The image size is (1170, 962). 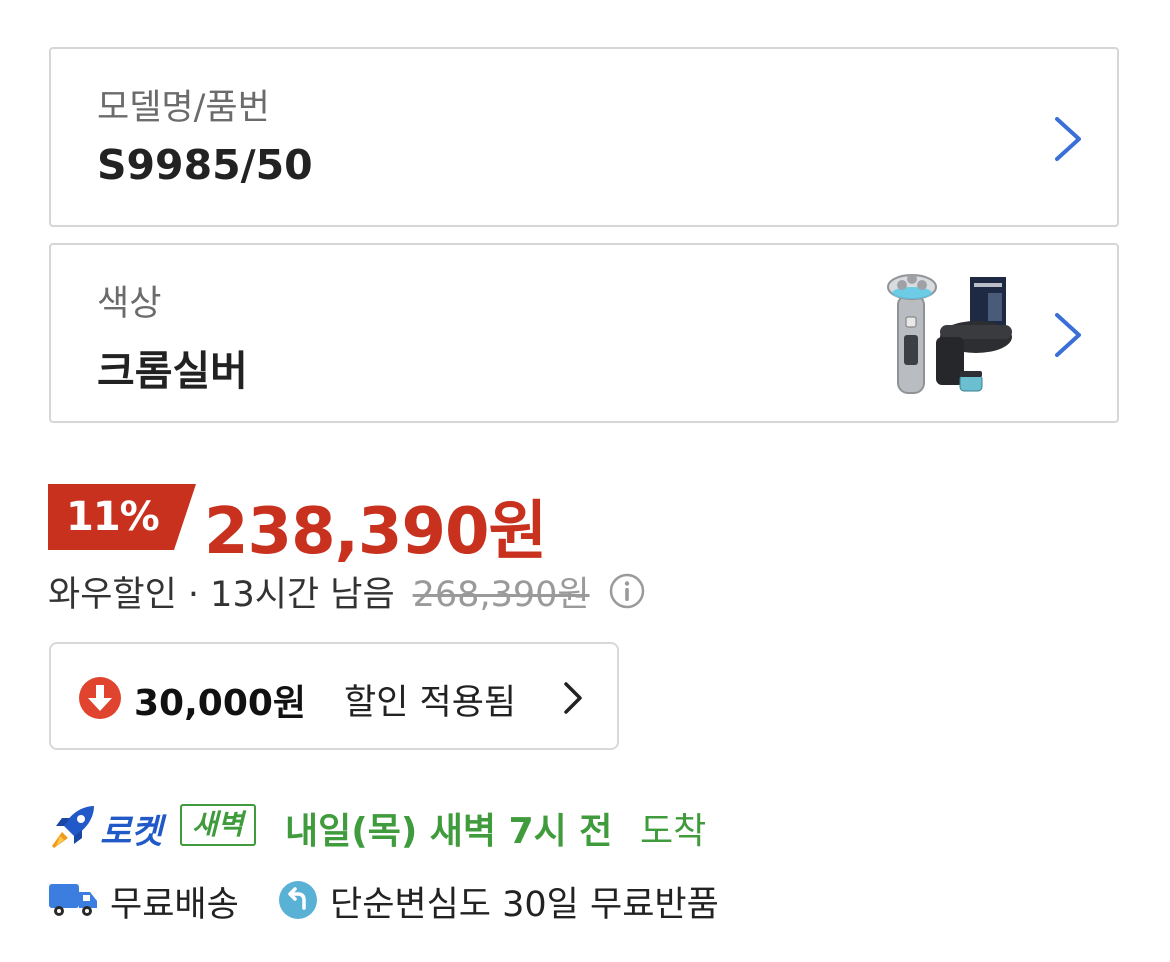 I want to click on rocket-label: 로켓, so click(x=131, y=832).